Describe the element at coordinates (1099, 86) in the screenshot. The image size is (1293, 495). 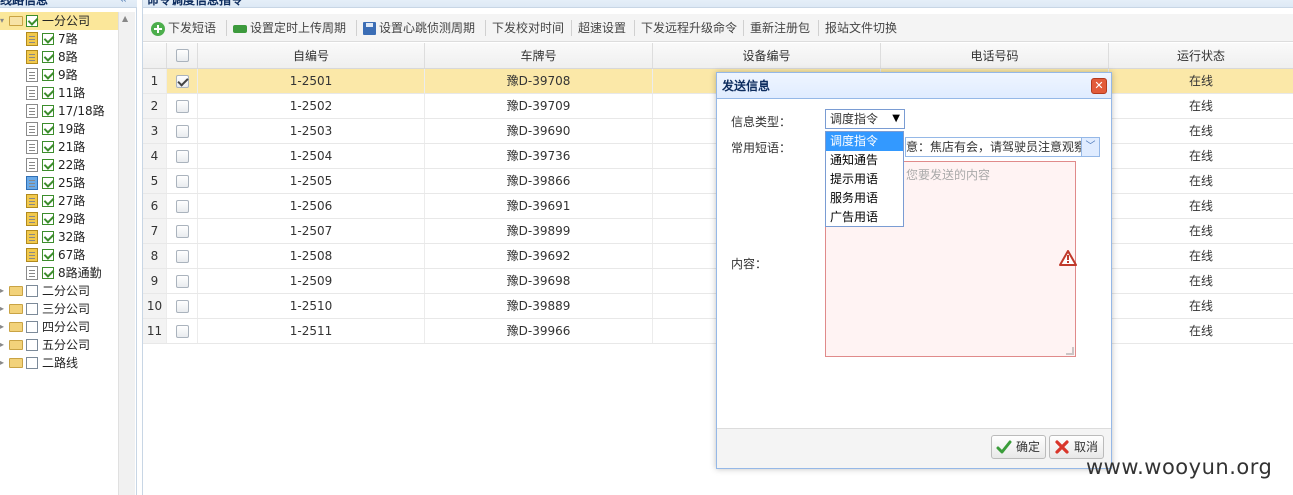
I see `close-icon: ✕` at that location.